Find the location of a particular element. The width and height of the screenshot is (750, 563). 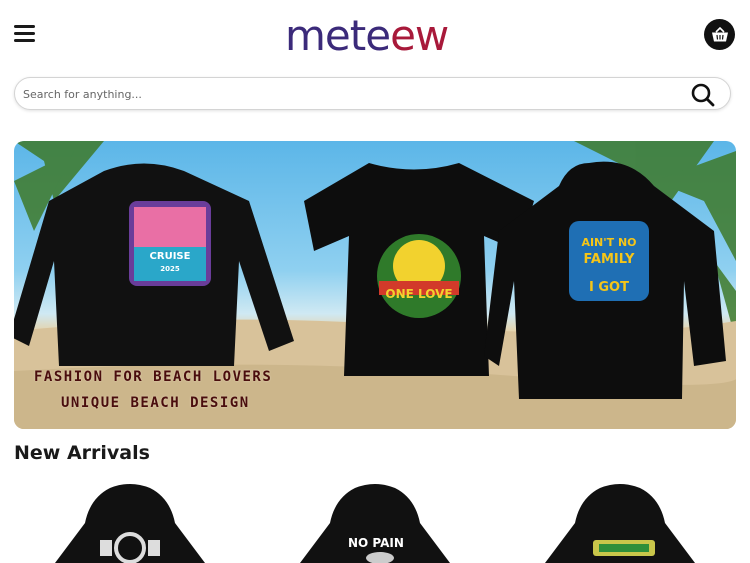

search-bar is located at coordinates (372, 93).